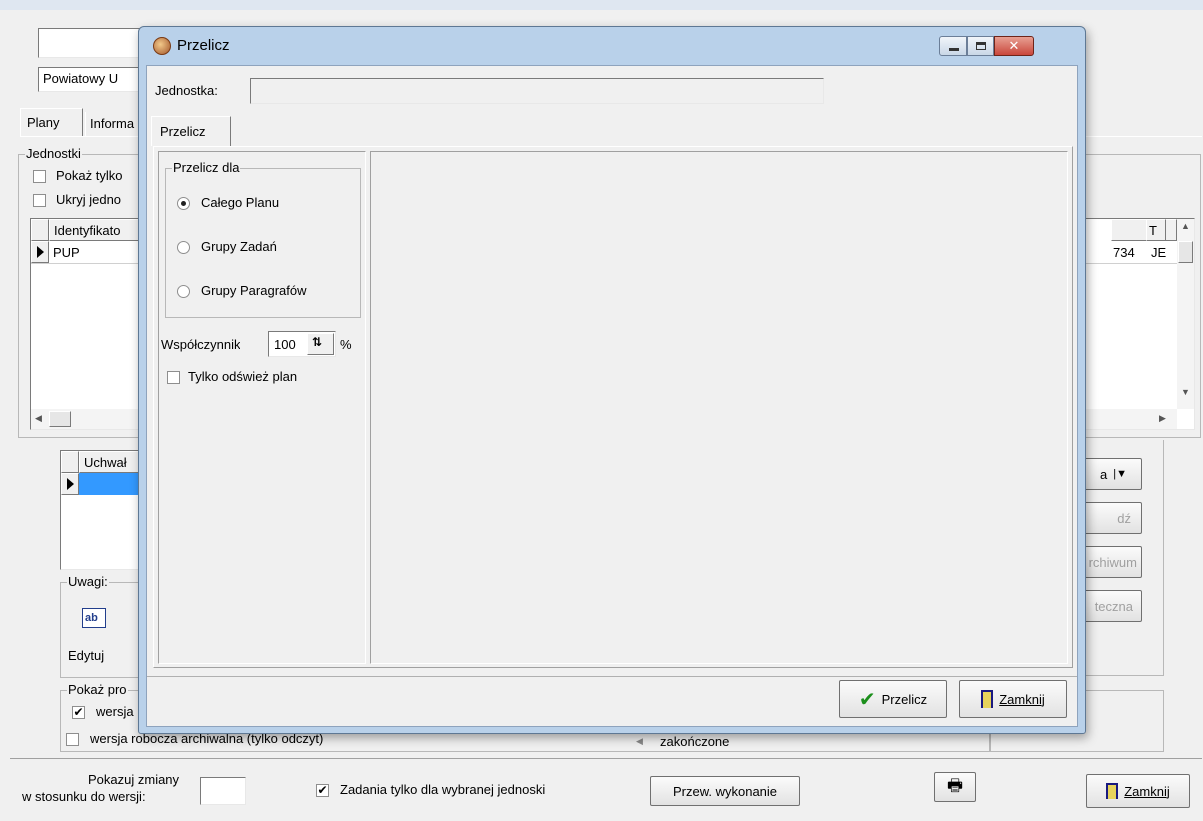  I want to click on tab-przelicz: Przelicz, so click(191, 131).